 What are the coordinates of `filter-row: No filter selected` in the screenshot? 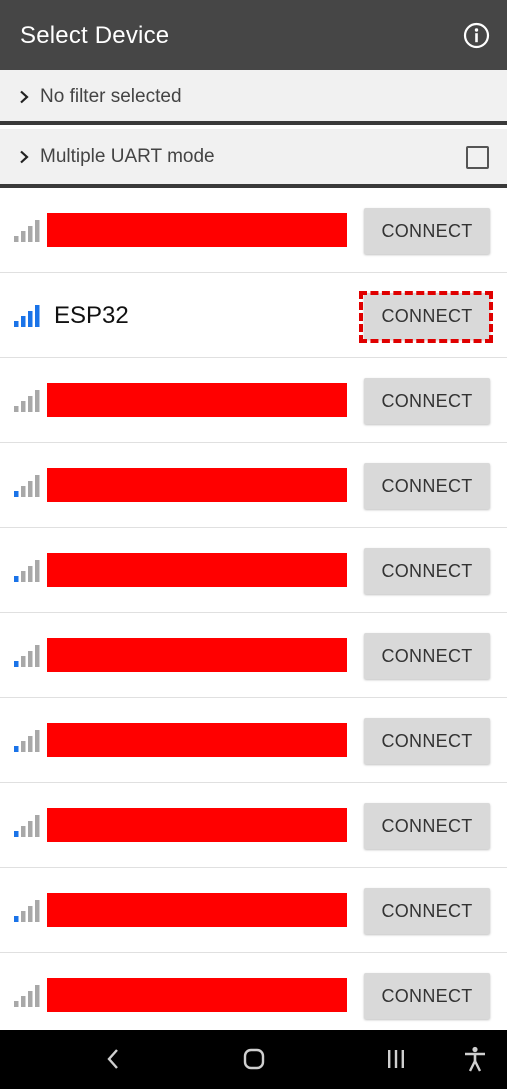 It's located at (253, 97).